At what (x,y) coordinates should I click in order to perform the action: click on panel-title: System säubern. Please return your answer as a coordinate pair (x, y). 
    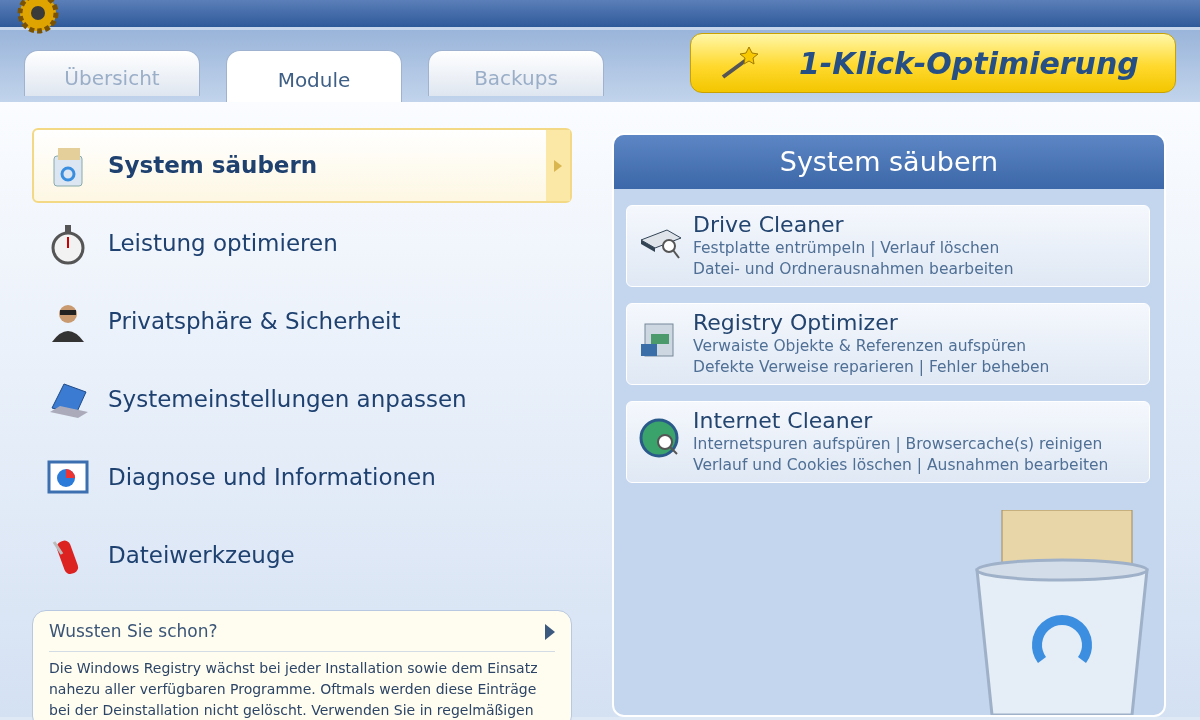
    Looking at the image, I should click on (889, 162).